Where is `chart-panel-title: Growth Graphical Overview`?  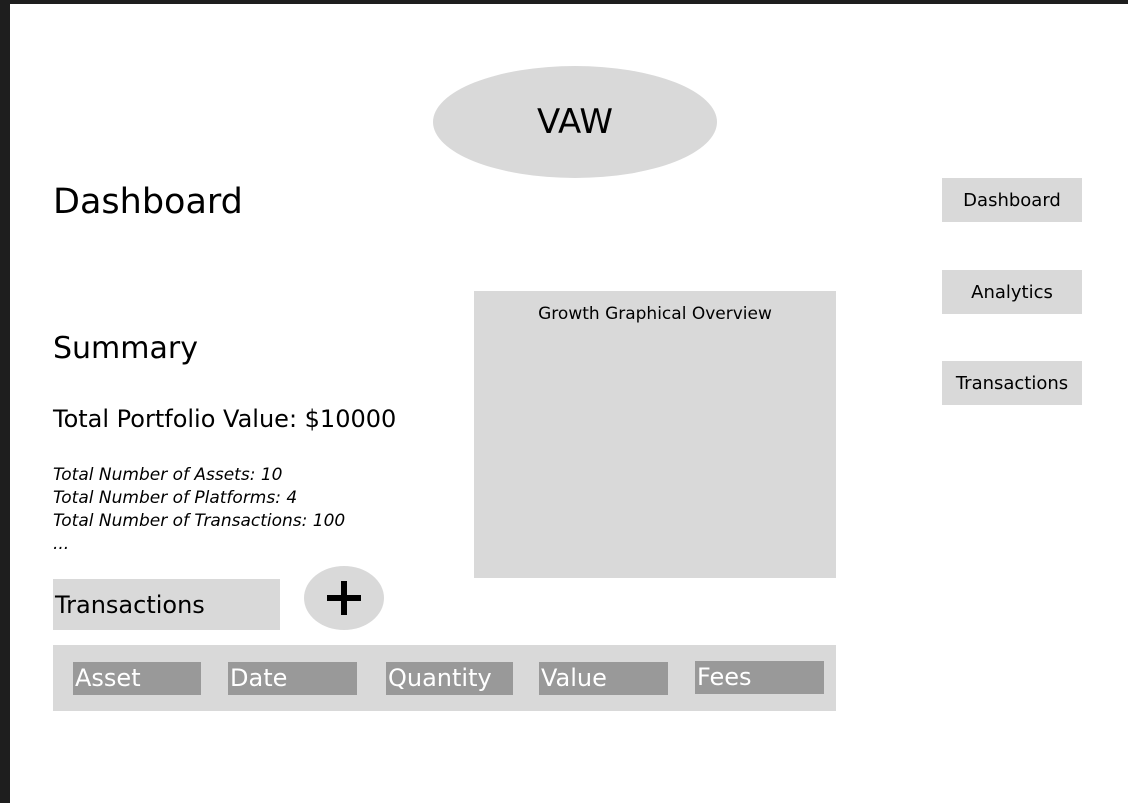 chart-panel-title: Growth Graphical Overview is located at coordinates (655, 314).